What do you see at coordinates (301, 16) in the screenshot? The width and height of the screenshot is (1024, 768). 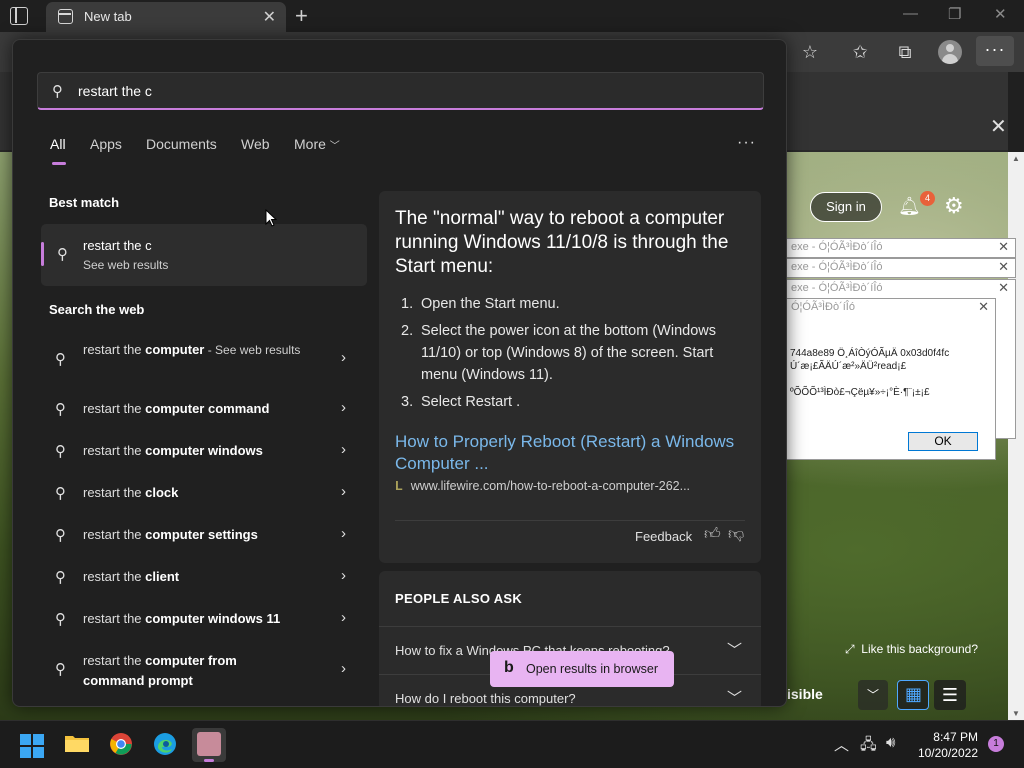 I see `new-tab-icon: +` at bounding box center [301, 16].